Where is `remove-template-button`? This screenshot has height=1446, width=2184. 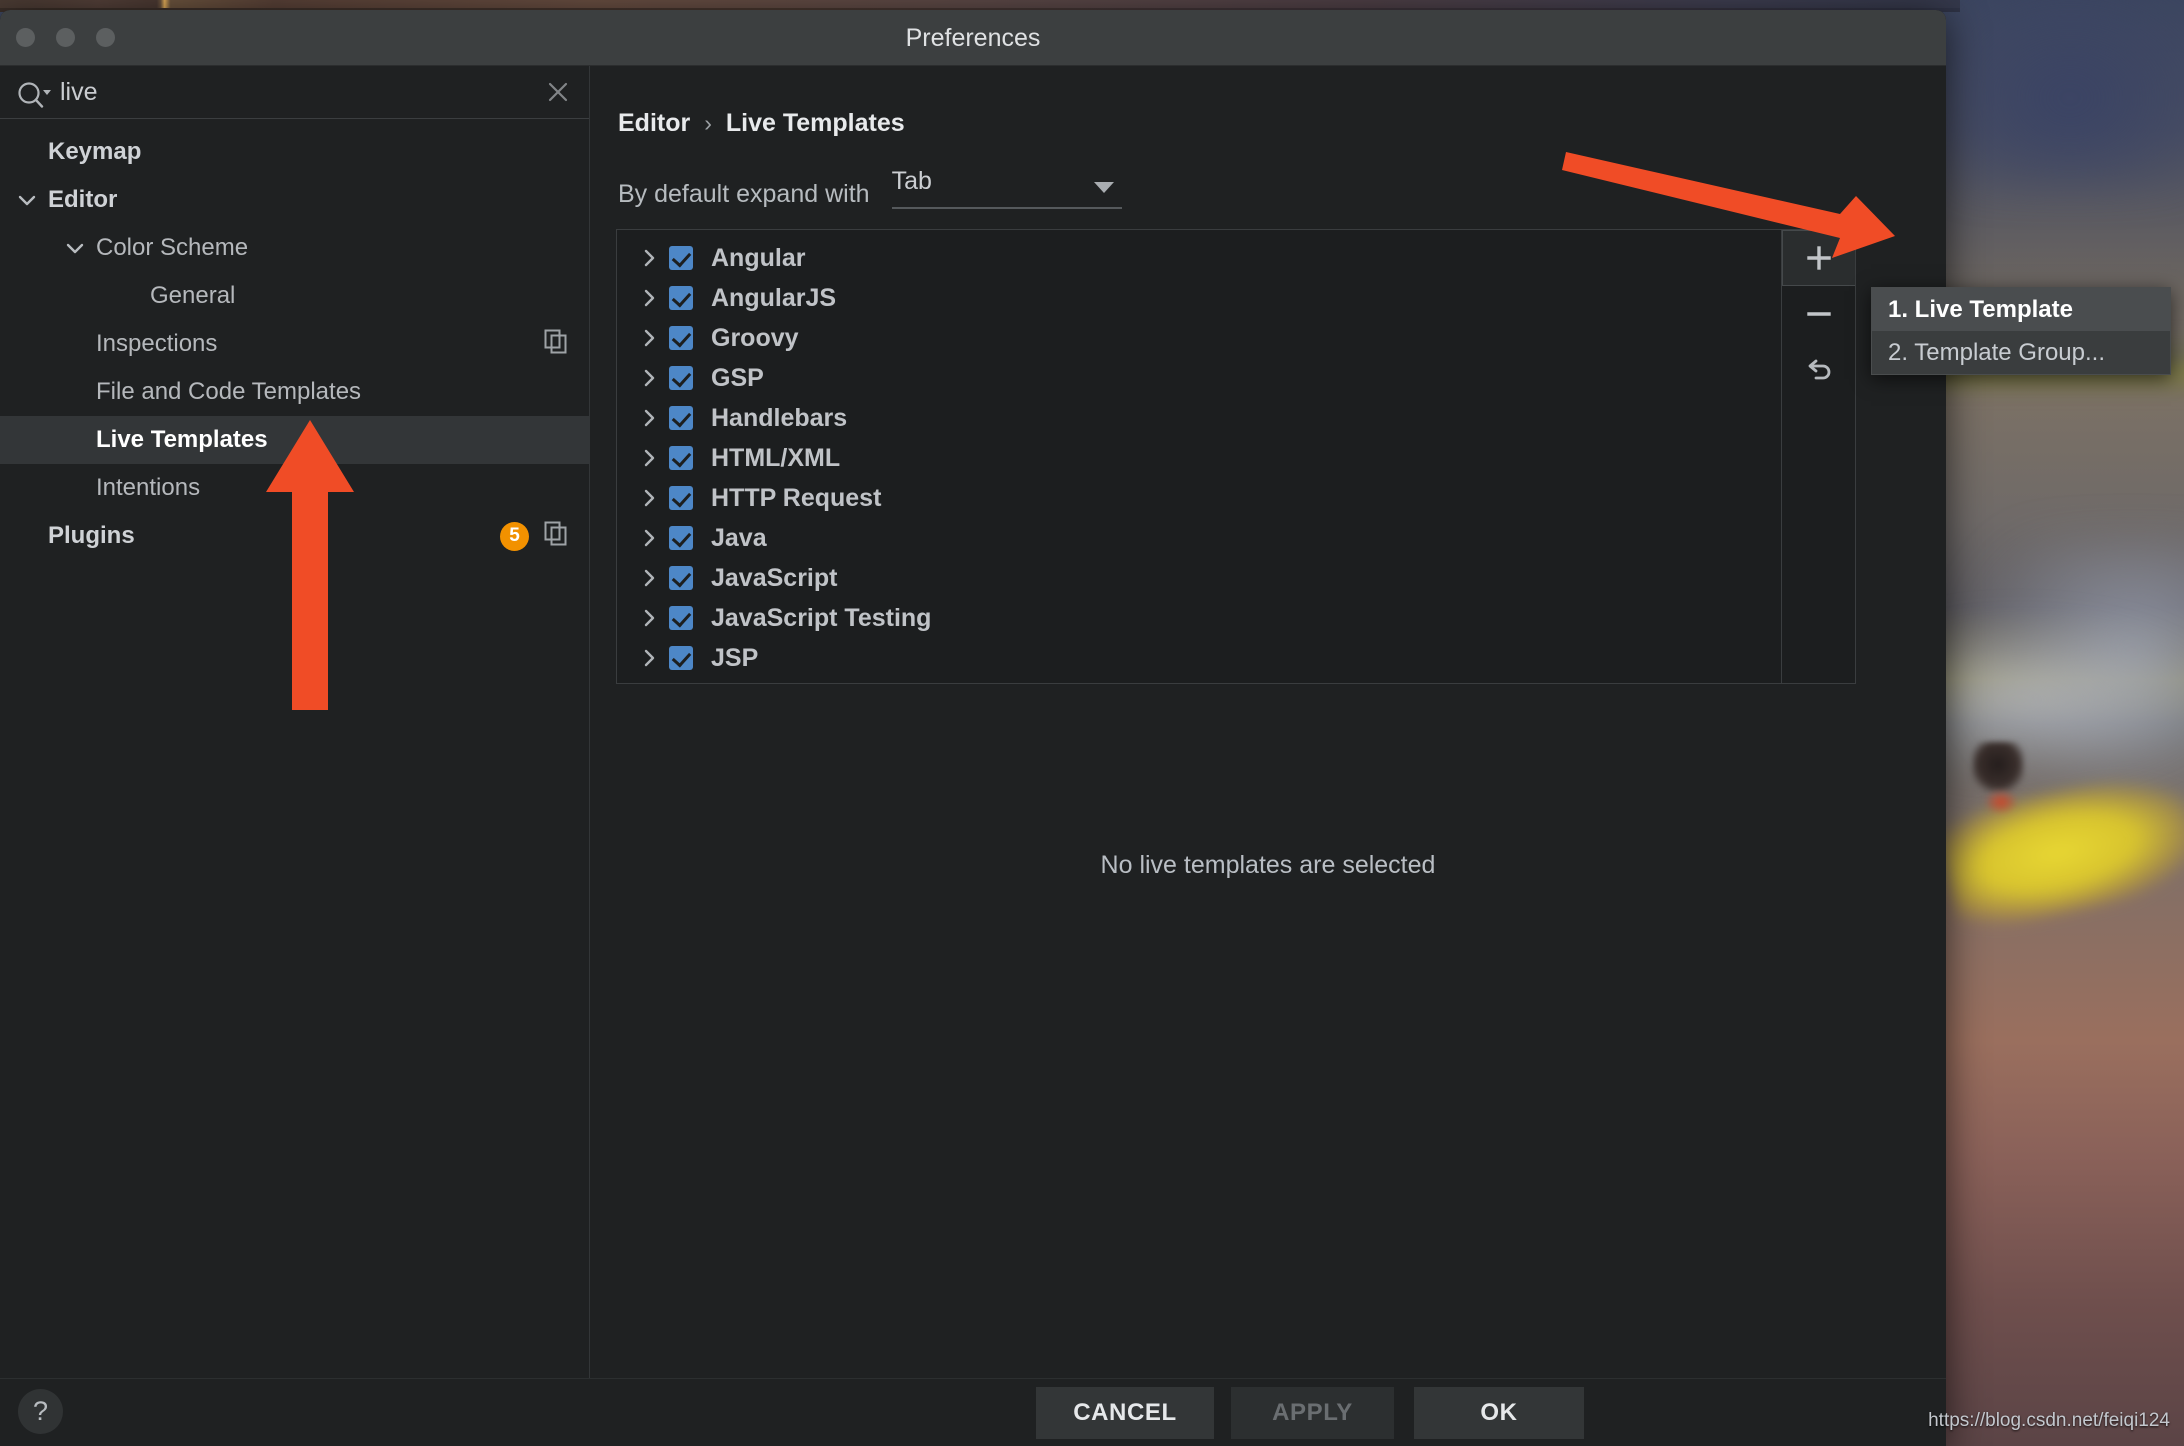 remove-template-button is located at coordinates (1818, 314).